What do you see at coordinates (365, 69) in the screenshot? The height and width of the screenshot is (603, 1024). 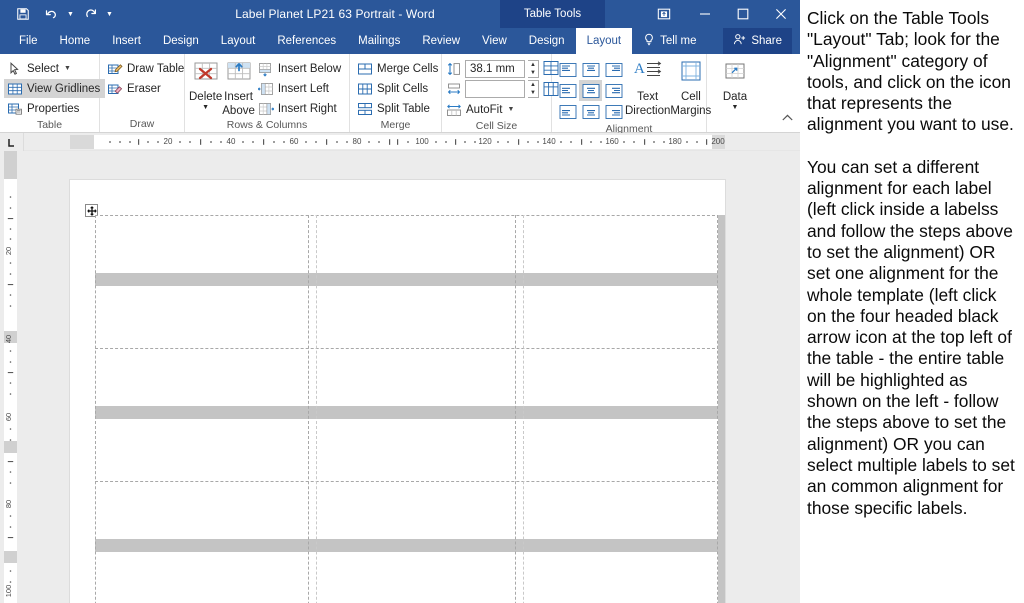 I see `merge-cells-icon` at bounding box center [365, 69].